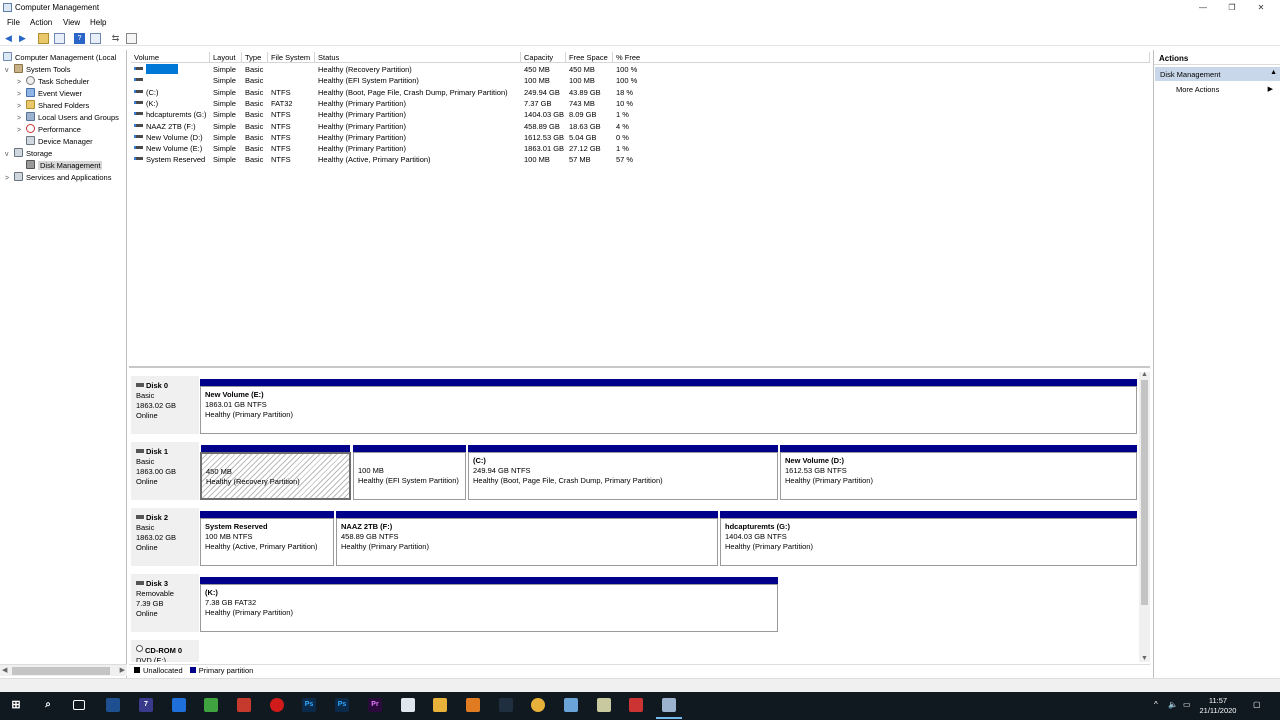  What do you see at coordinates (1173, 704) in the screenshot?
I see `volume-icon: 🔈` at bounding box center [1173, 704].